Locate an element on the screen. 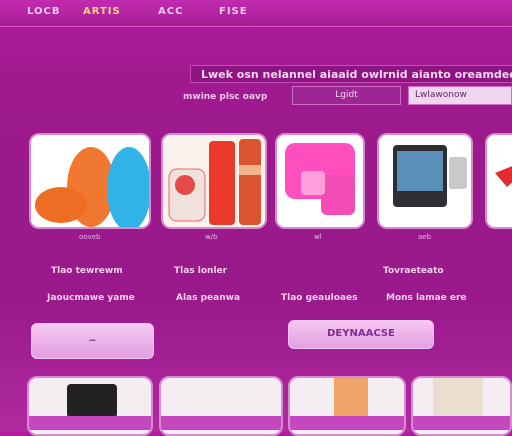 This screenshot has height=436, width=512. feature-col-3-subtitle: Tlao geauloaes is located at coordinates (319, 298).